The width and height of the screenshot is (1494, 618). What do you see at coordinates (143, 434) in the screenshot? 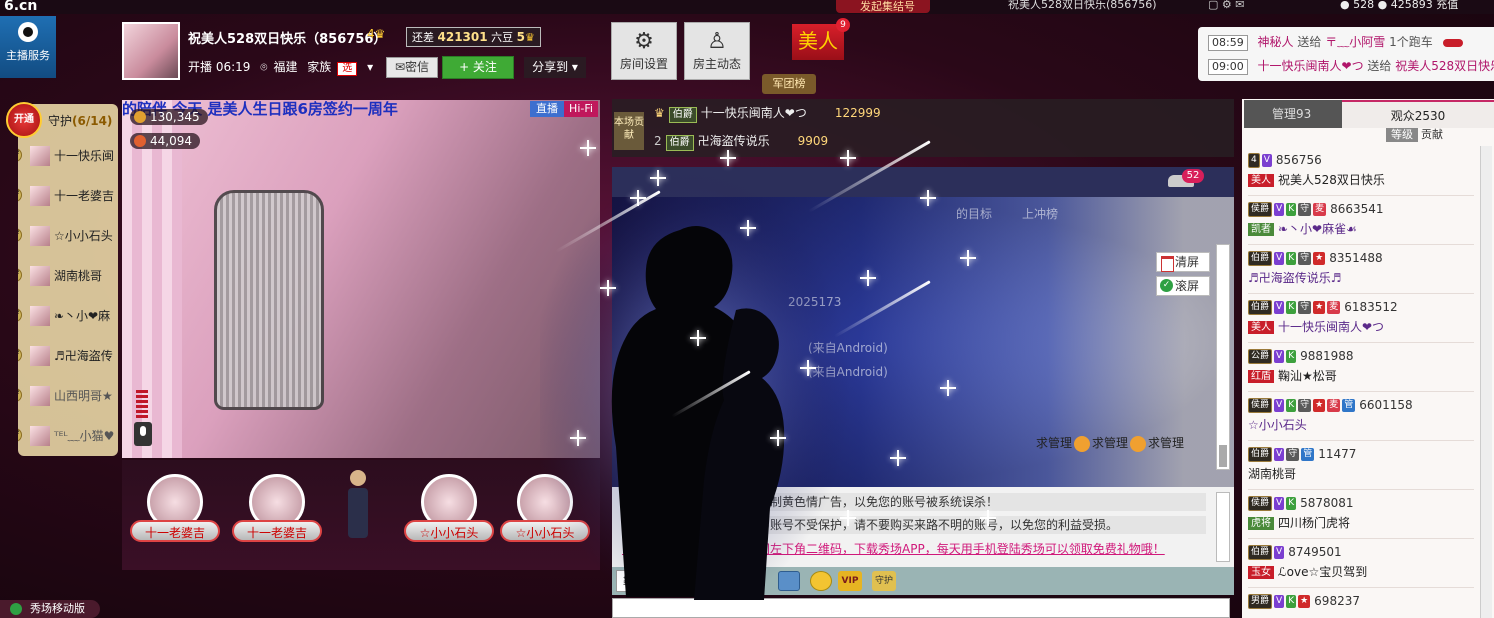
I see `microphone-icon` at bounding box center [143, 434].